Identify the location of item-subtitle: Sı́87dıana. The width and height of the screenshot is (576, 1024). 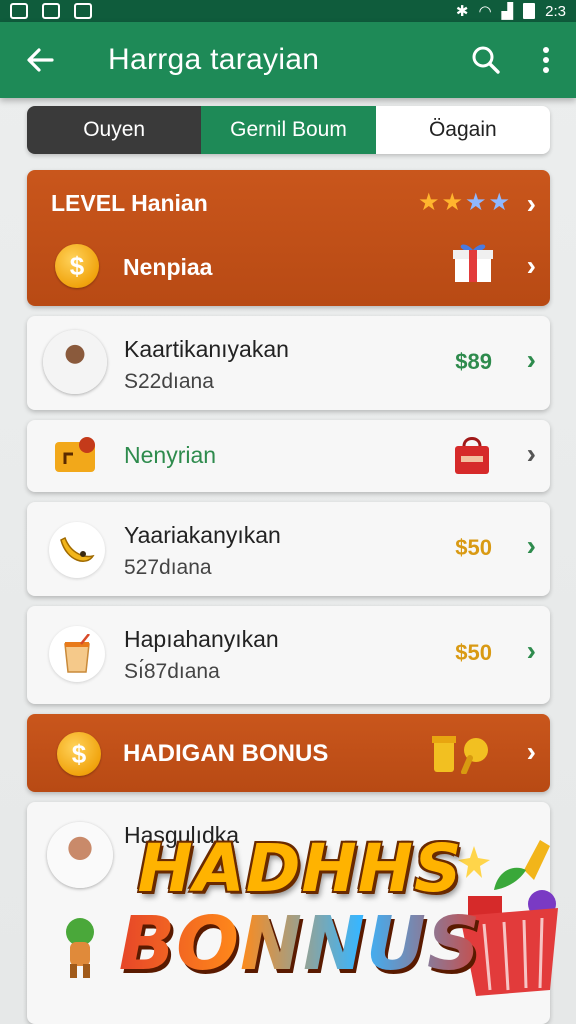
(172, 671).